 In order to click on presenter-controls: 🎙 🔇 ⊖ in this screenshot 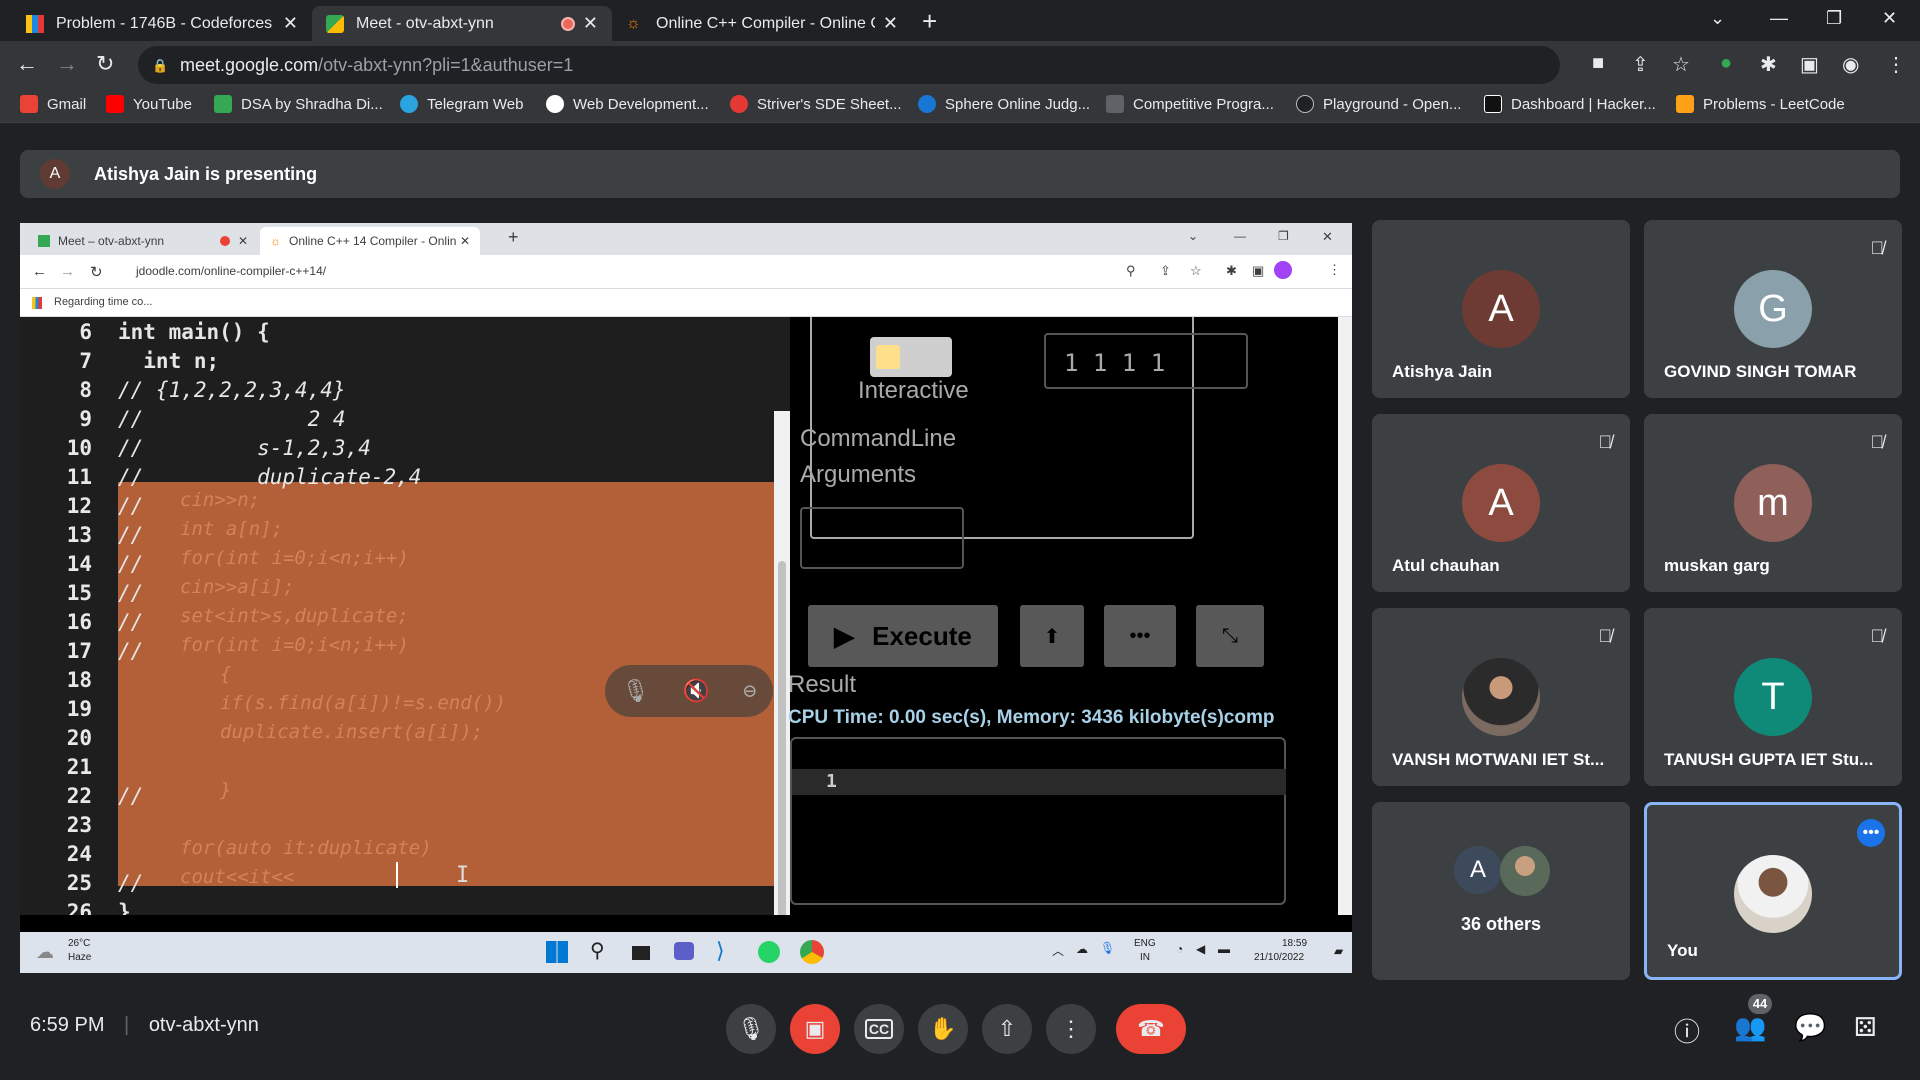, I will do `click(689, 691)`.